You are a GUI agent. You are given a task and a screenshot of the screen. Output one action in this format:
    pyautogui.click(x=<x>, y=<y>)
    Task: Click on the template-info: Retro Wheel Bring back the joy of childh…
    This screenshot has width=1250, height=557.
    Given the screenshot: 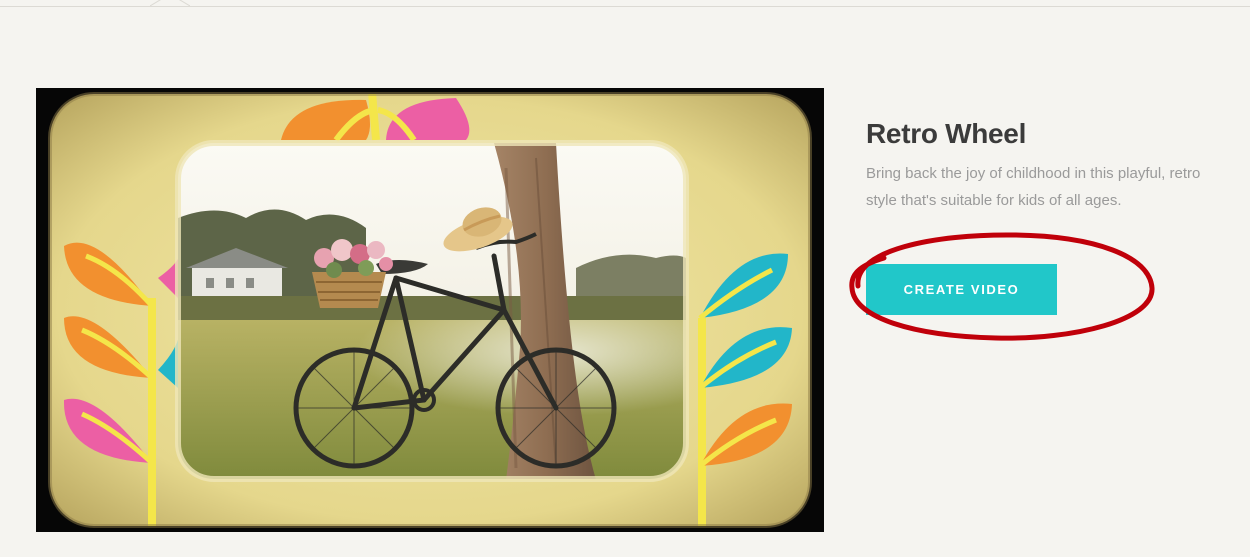 What is the action you would take?
    pyautogui.click(x=1036, y=166)
    